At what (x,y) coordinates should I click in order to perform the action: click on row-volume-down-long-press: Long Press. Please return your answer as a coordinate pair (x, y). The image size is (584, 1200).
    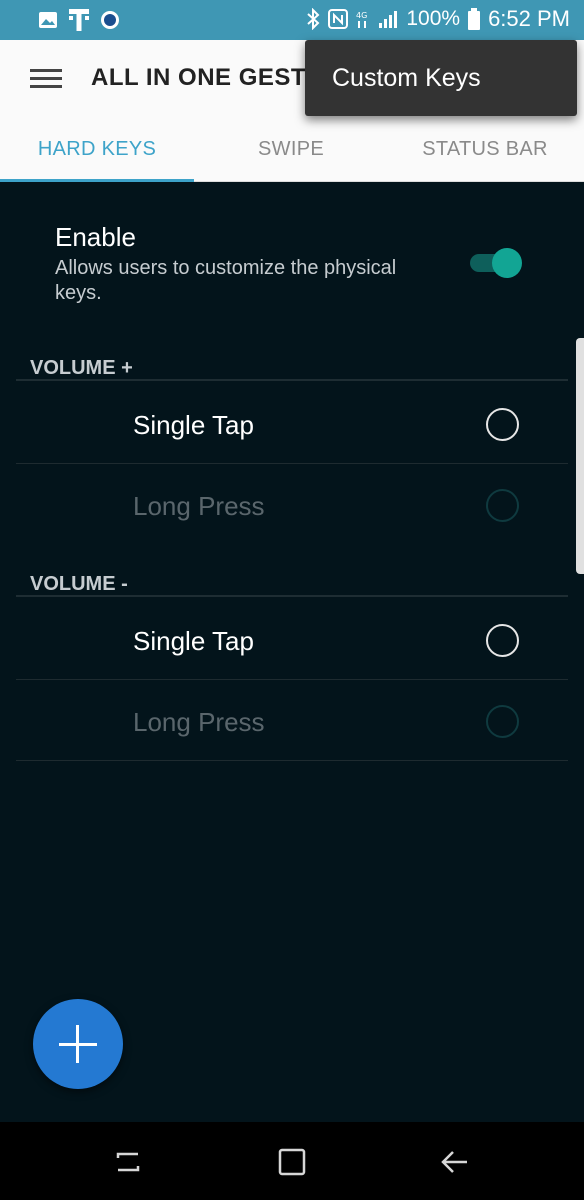
    Looking at the image, I should click on (292, 721).